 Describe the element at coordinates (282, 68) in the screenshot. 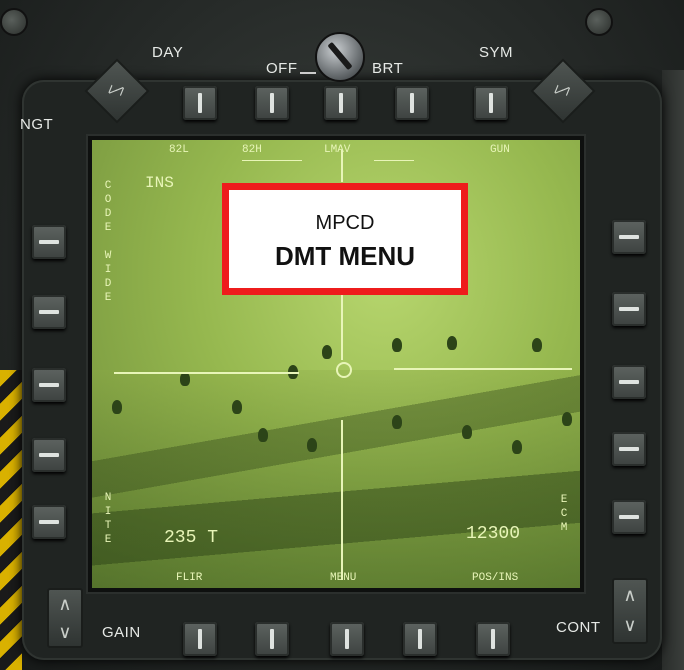

I see `off-label: OFF` at that location.